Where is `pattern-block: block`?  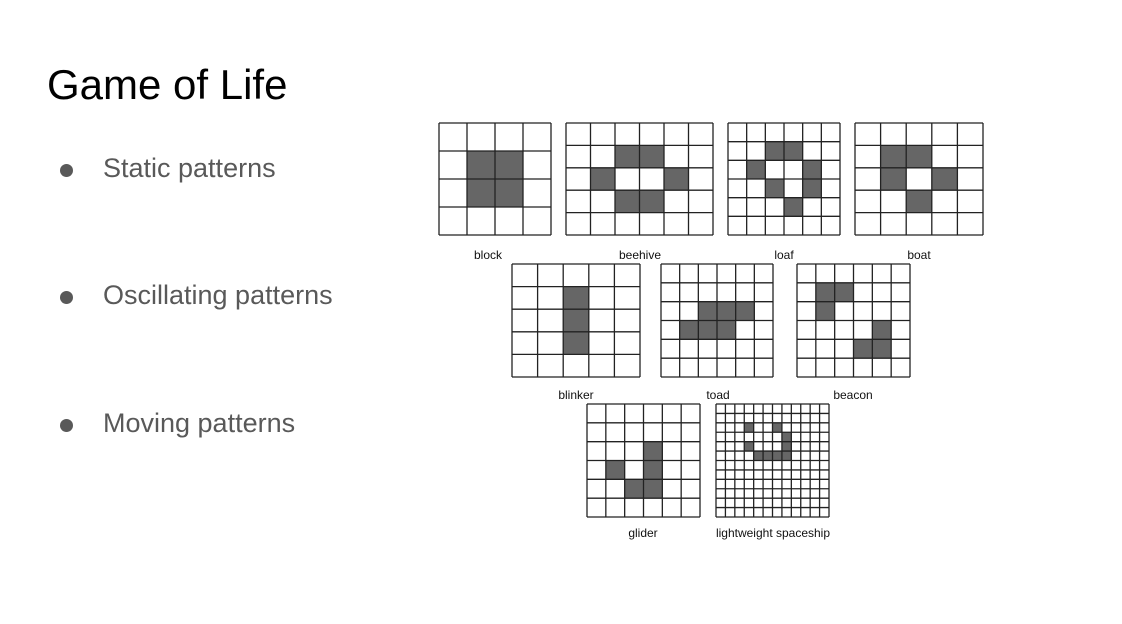 pattern-block: block is located at coordinates (495, 192).